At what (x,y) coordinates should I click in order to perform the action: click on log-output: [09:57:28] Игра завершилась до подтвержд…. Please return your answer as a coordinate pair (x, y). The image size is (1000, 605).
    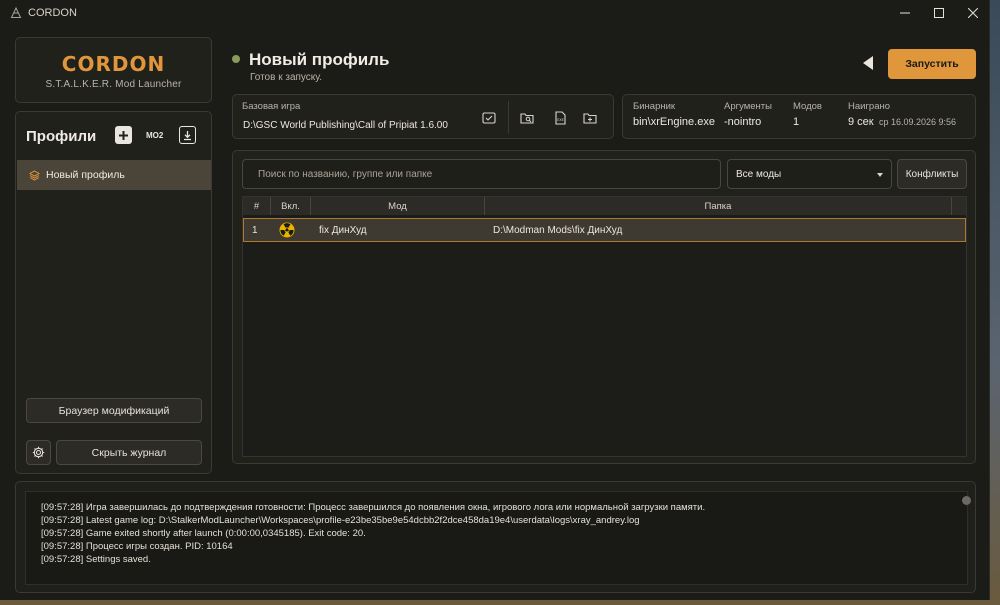
    Looking at the image, I should click on (496, 538).